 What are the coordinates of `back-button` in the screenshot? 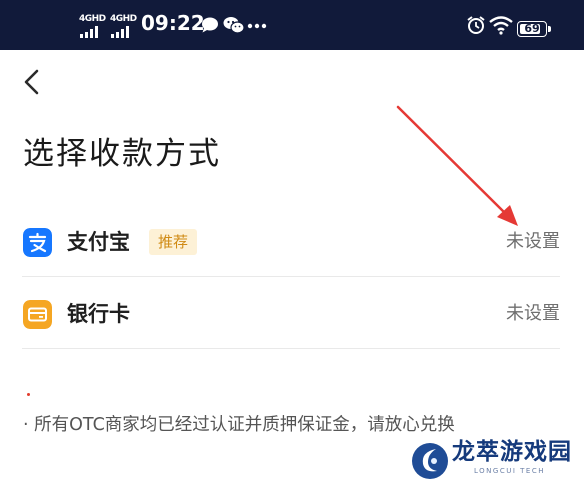 It's located at (33, 82).